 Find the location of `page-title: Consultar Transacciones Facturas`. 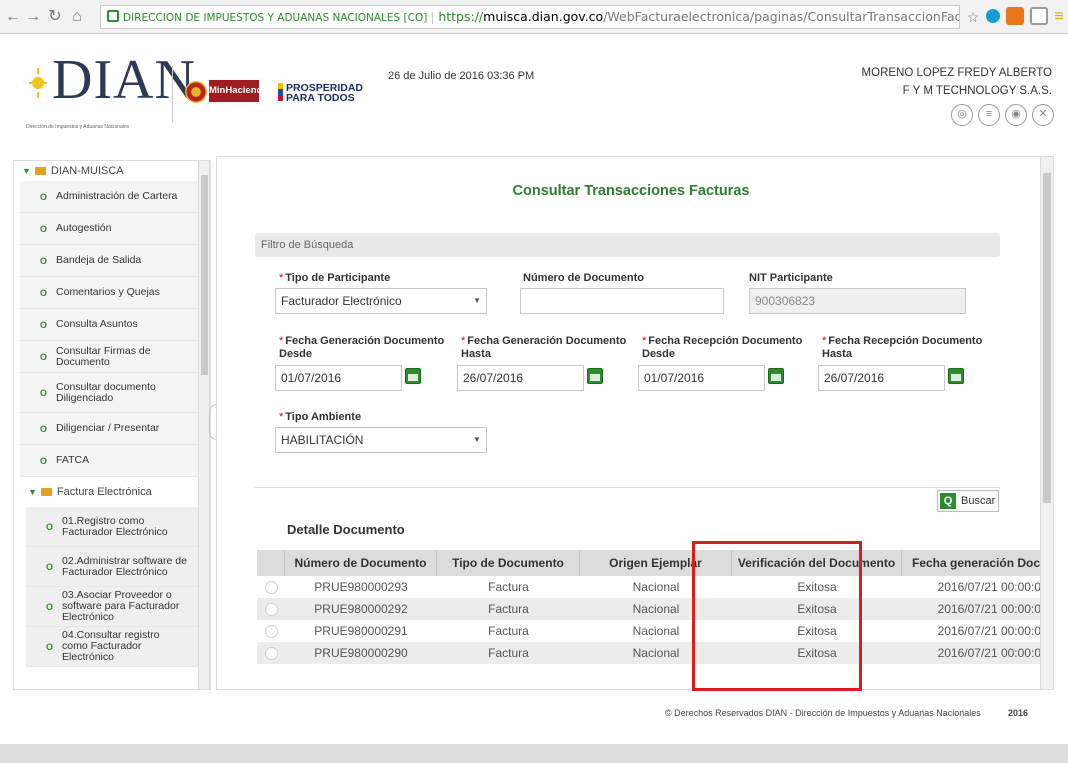

page-title: Consultar Transacciones Facturas is located at coordinates (631, 191).